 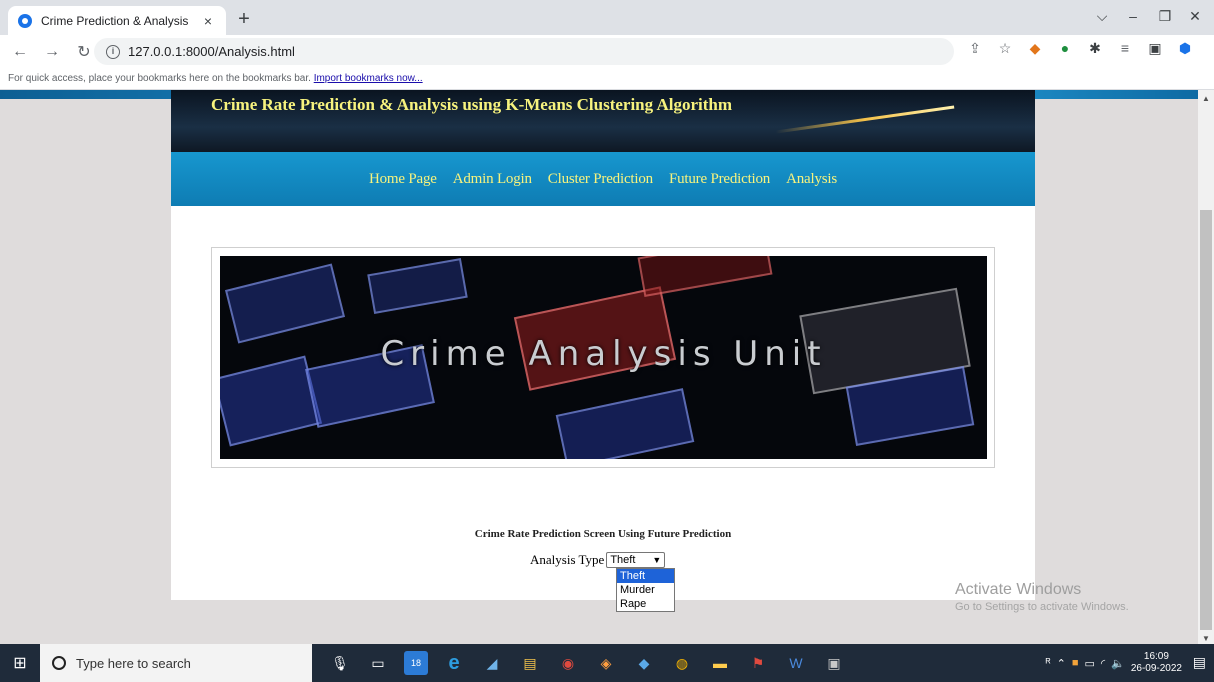 I want to click on scroll-thumb, so click(x=1206, y=420).